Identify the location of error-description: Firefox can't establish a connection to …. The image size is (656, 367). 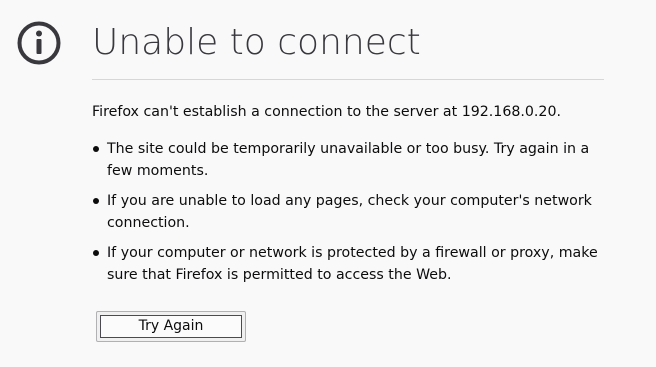
(326, 112).